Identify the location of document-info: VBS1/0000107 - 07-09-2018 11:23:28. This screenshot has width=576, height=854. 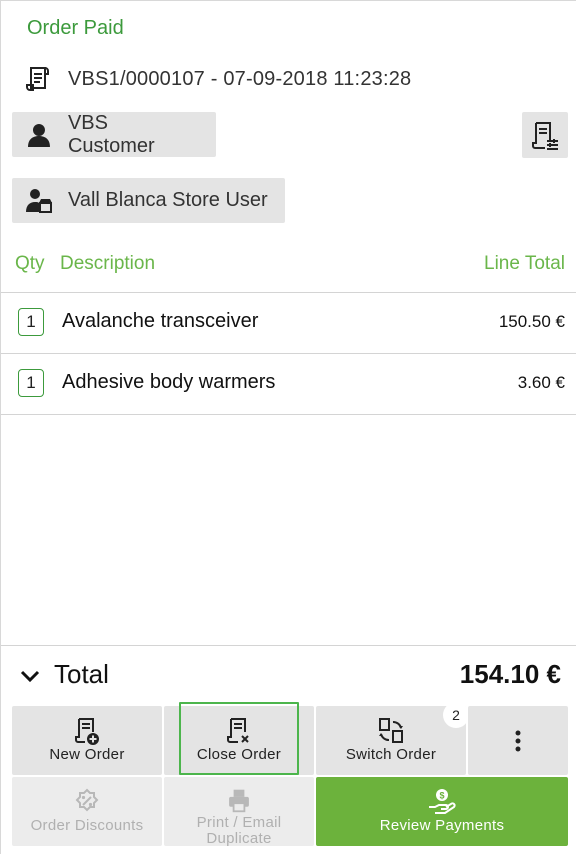
(218, 79).